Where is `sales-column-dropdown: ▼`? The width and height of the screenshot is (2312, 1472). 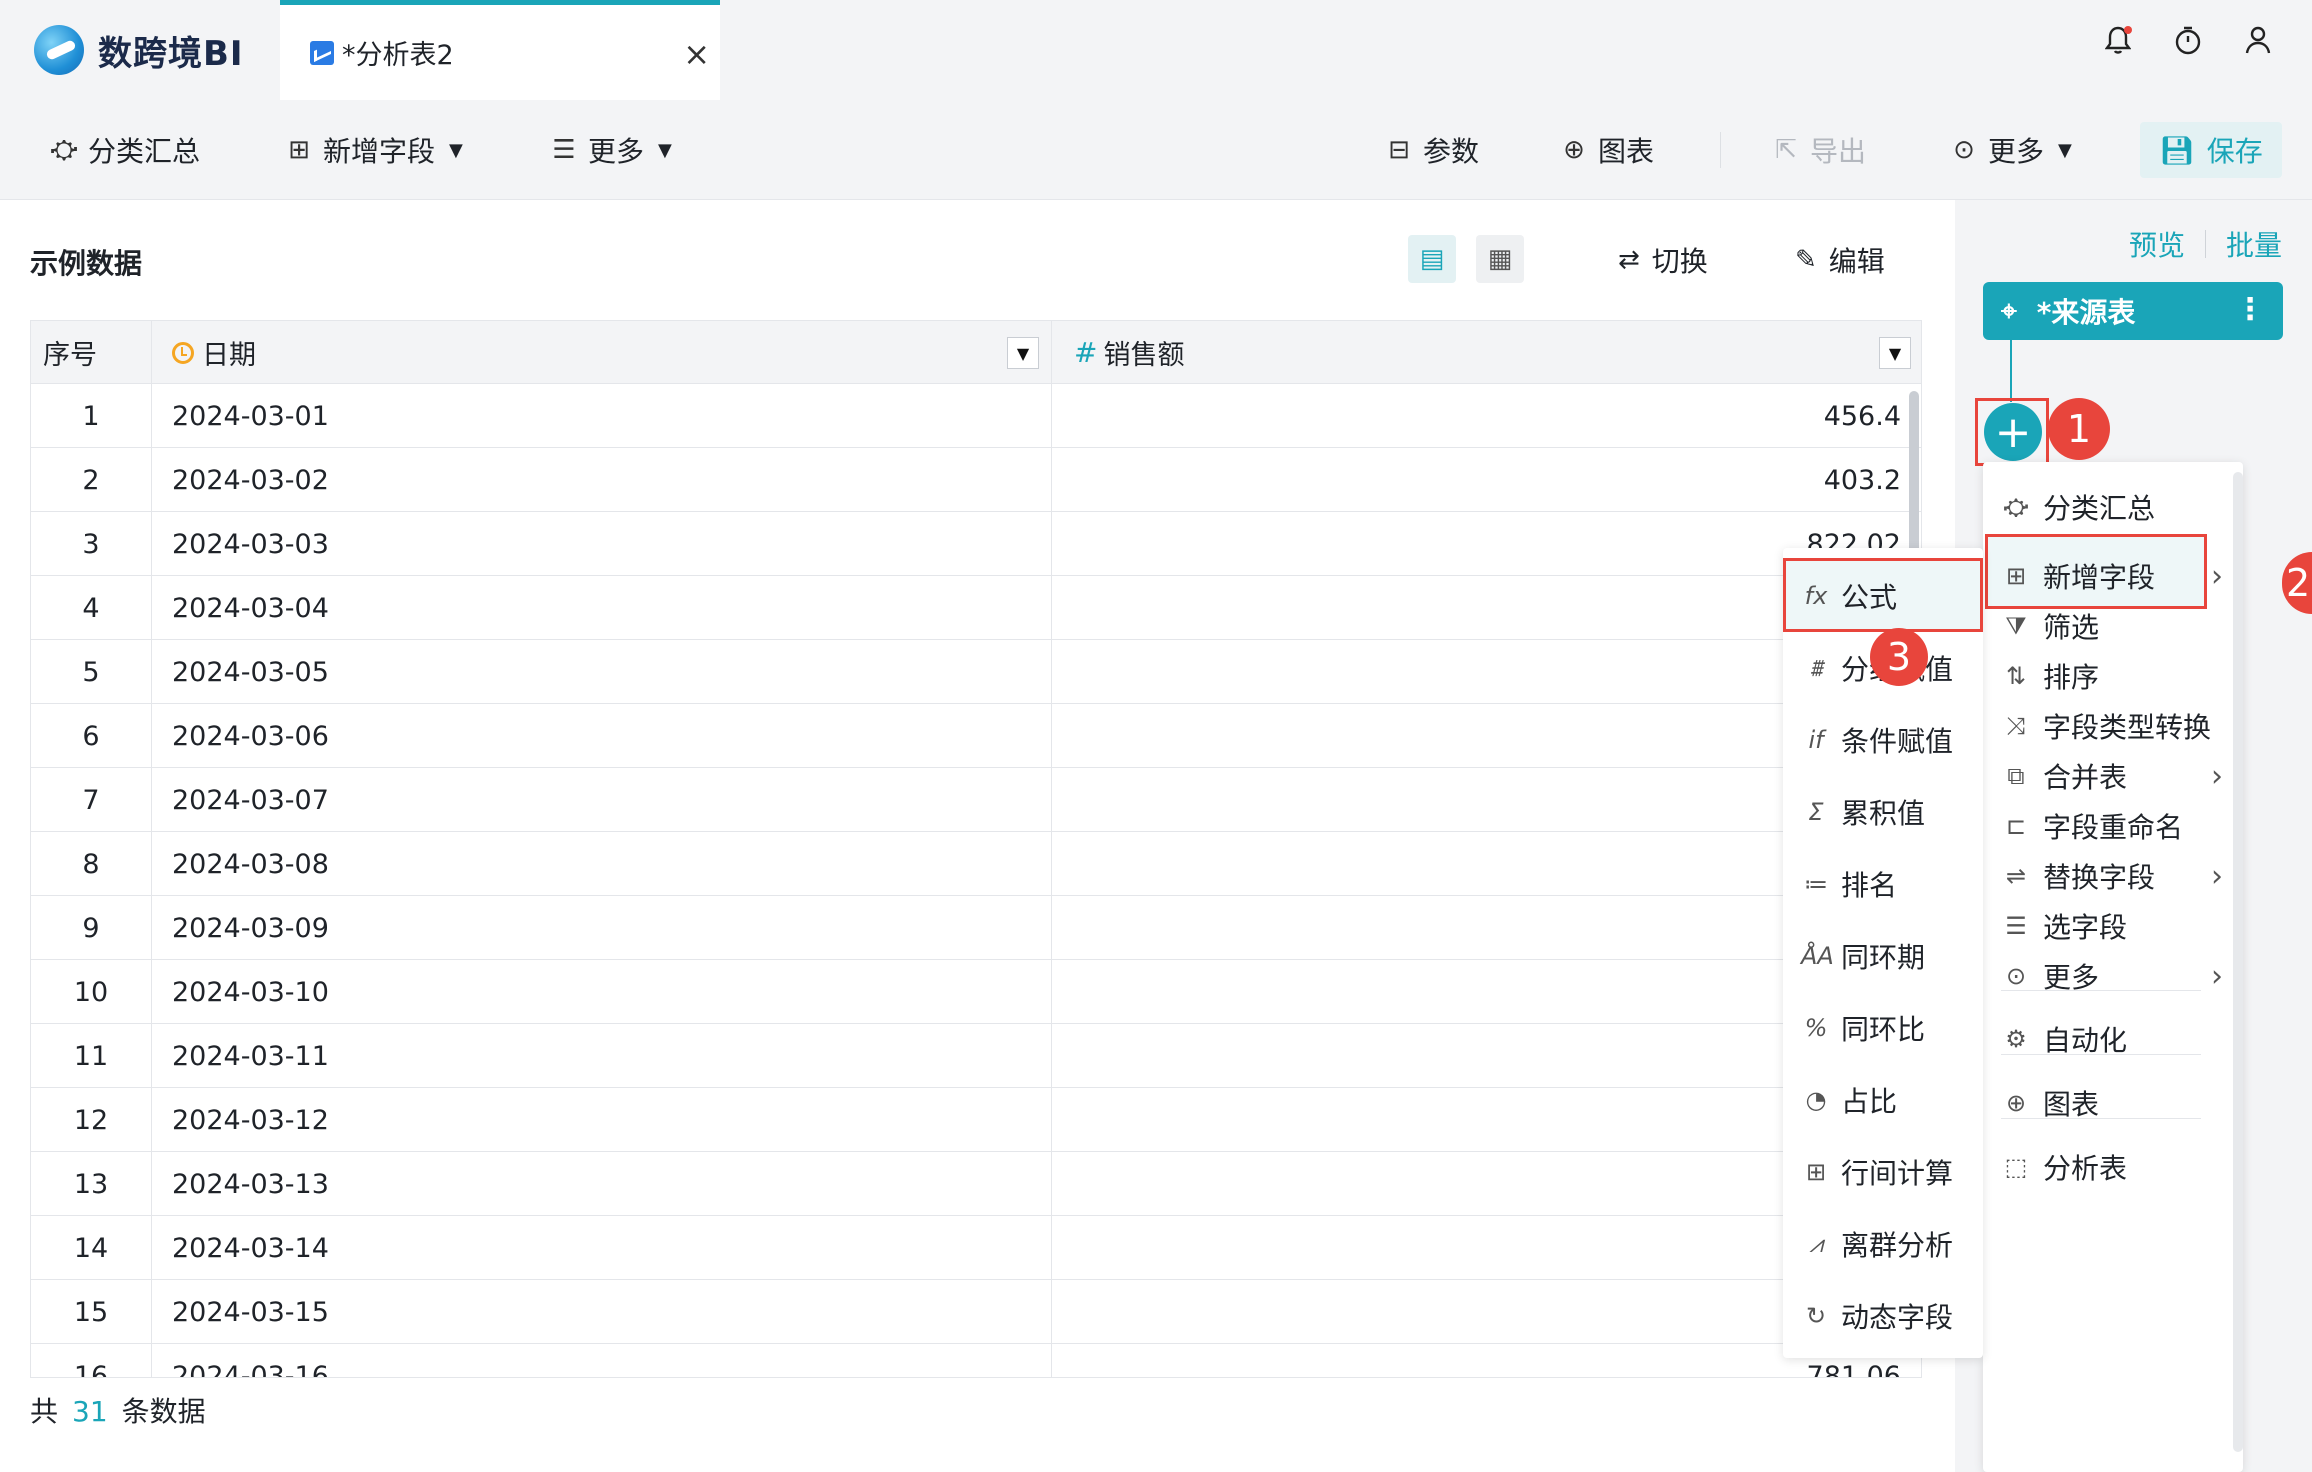
sales-column-dropdown: ▼ is located at coordinates (1895, 353).